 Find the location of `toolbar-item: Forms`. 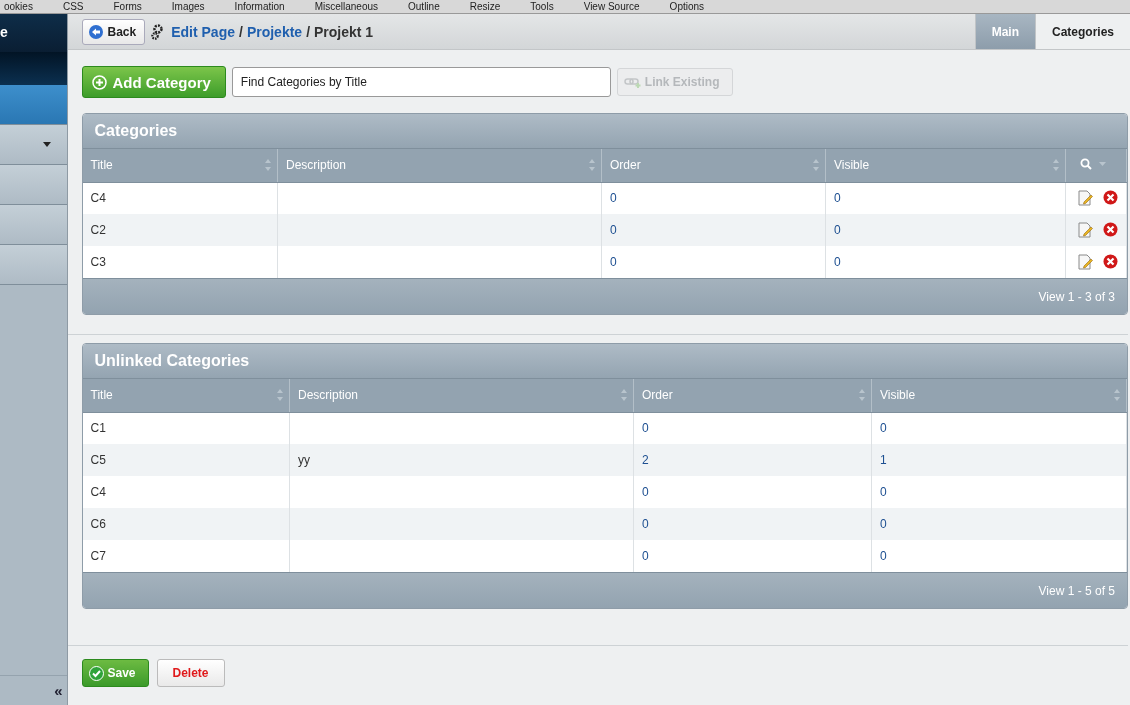

toolbar-item: Forms is located at coordinates (127, 6).